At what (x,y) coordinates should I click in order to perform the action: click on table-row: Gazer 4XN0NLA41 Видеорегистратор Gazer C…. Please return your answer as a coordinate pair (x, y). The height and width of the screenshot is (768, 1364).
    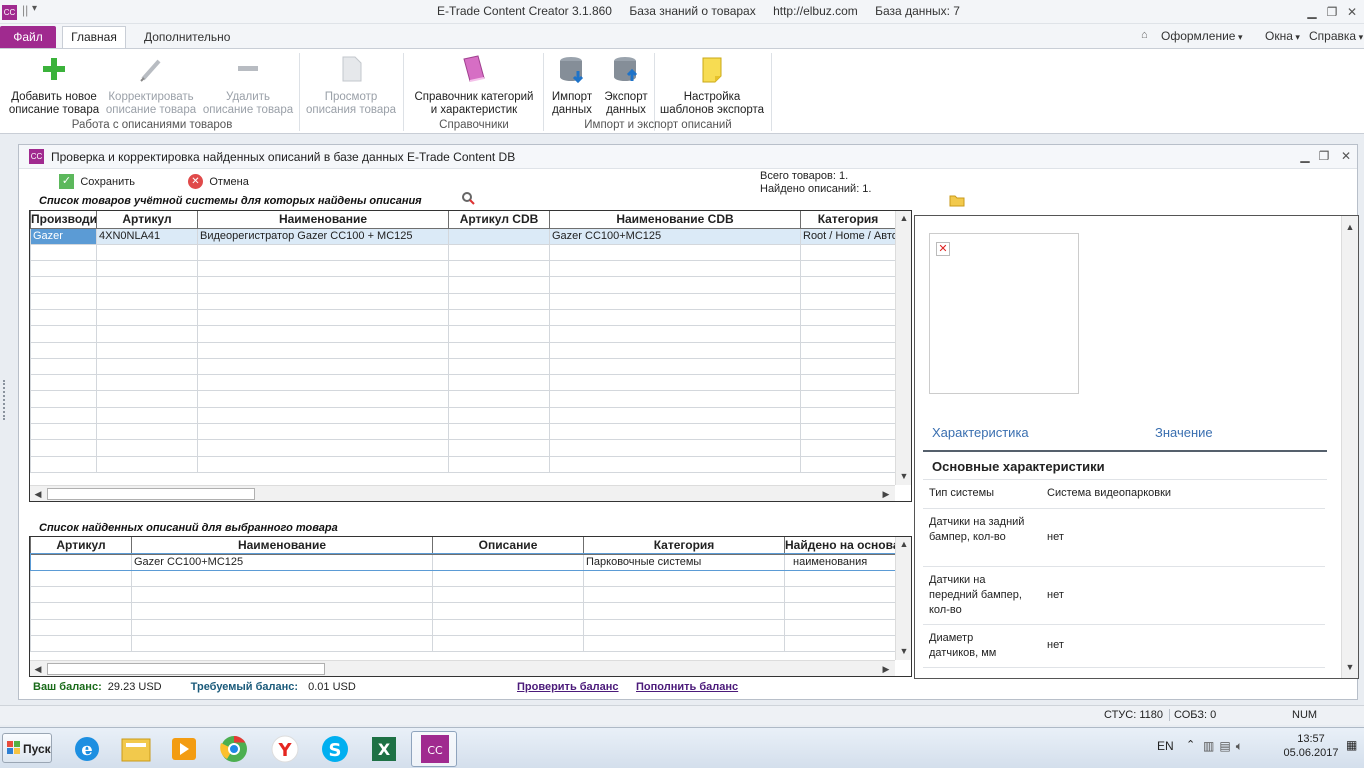
    Looking at the image, I should click on (463, 236).